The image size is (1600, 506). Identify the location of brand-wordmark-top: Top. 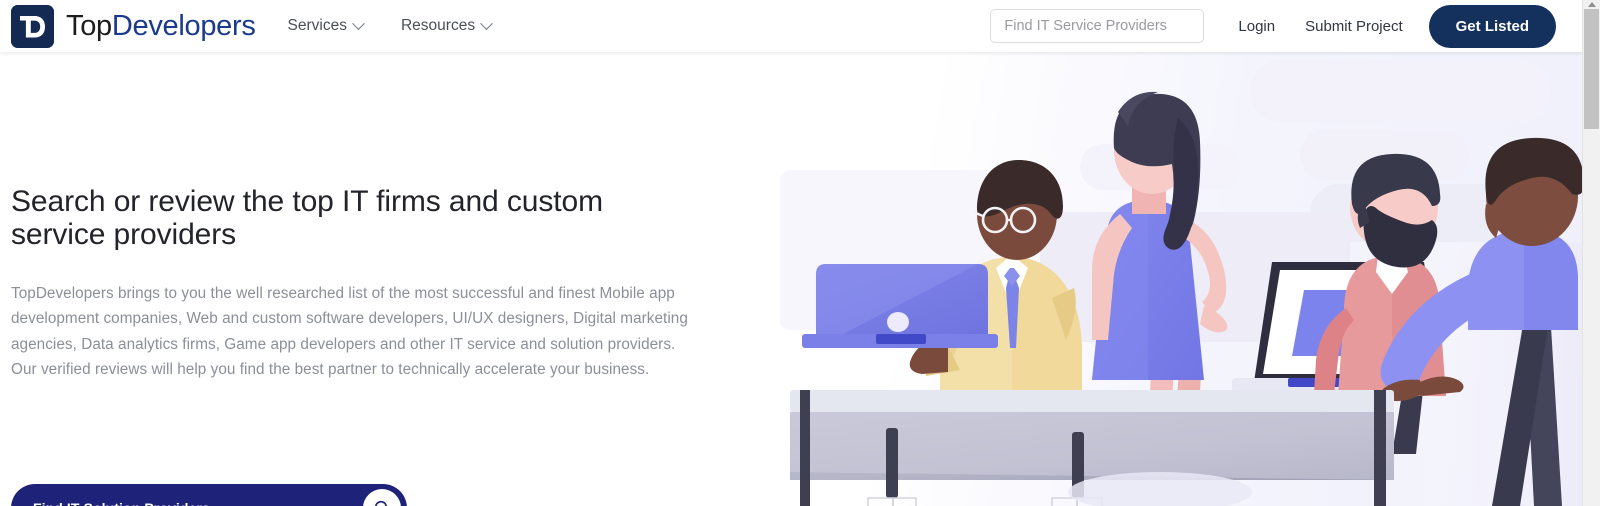
(89, 25).